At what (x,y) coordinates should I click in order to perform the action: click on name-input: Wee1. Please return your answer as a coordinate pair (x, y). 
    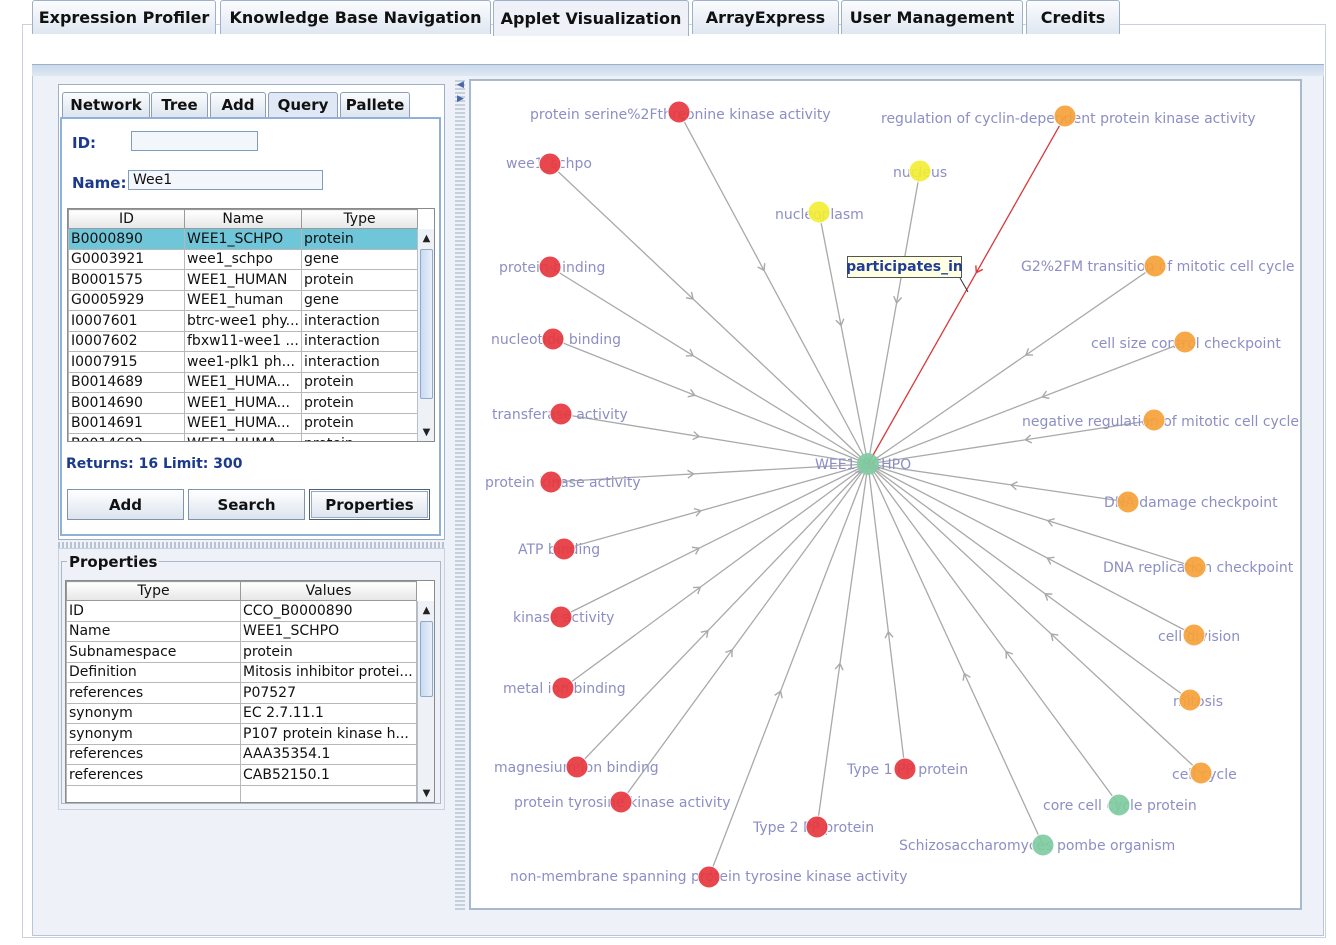
    Looking at the image, I should click on (225, 180).